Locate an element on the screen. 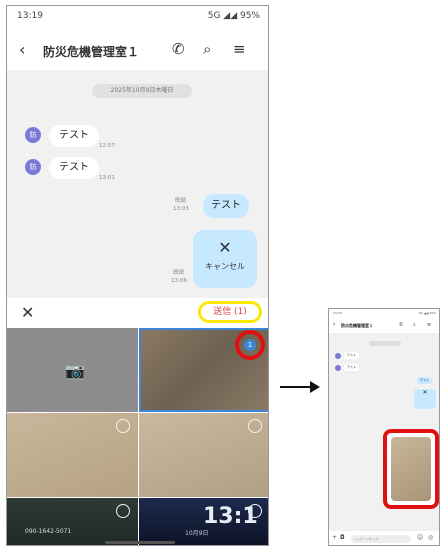 The width and height of the screenshot is (443, 549). mini-emoji-icon: ☺ is located at coordinates (420, 537).